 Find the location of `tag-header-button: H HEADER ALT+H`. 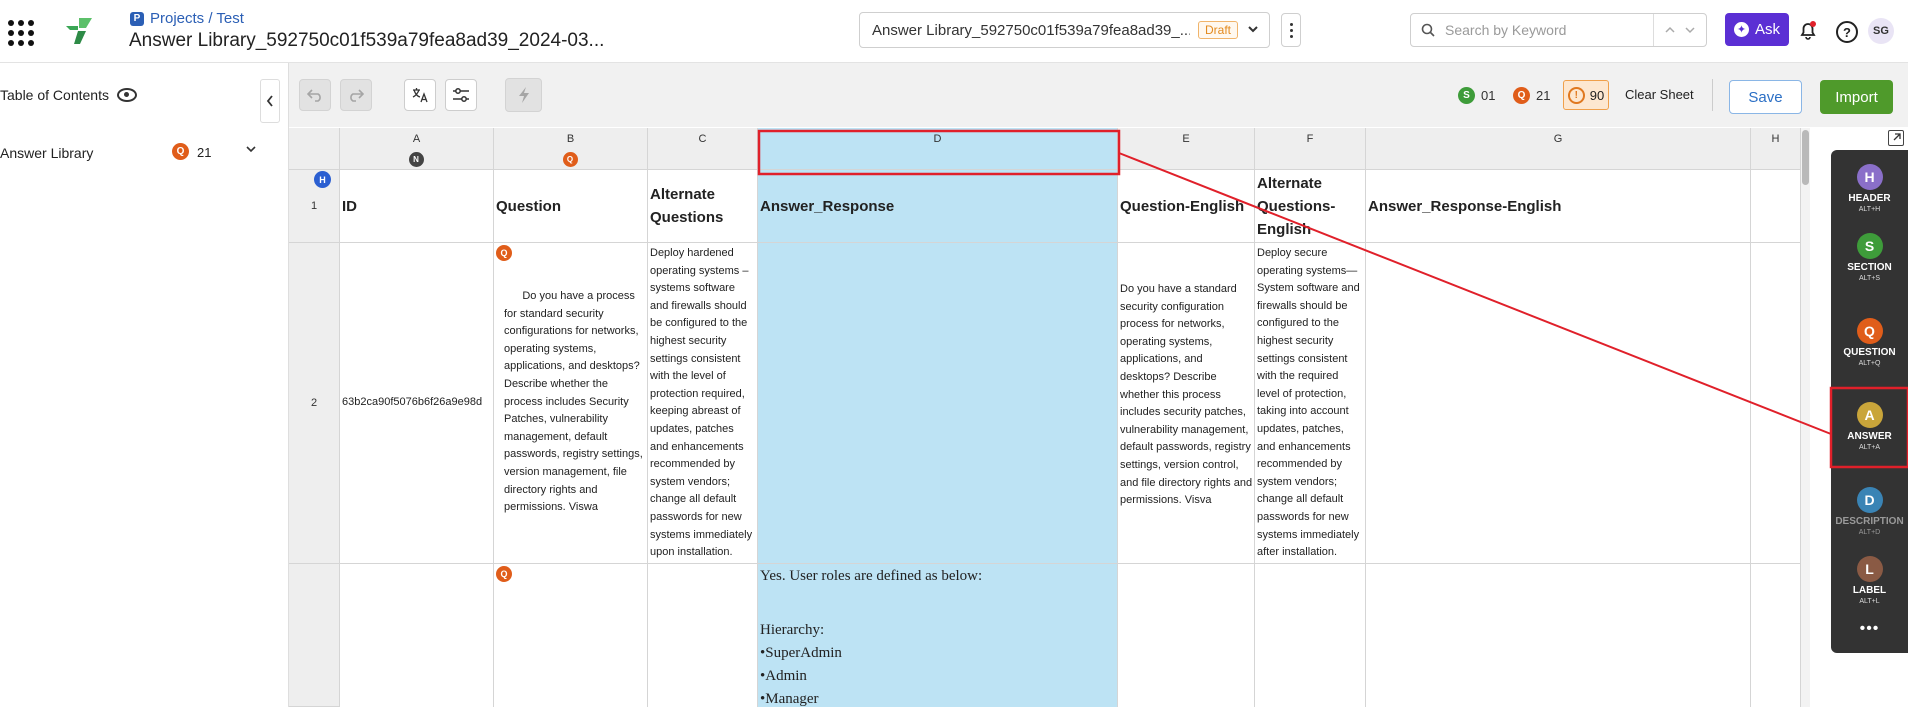

tag-header-button: H HEADER ALT+H is located at coordinates (1869, 188).